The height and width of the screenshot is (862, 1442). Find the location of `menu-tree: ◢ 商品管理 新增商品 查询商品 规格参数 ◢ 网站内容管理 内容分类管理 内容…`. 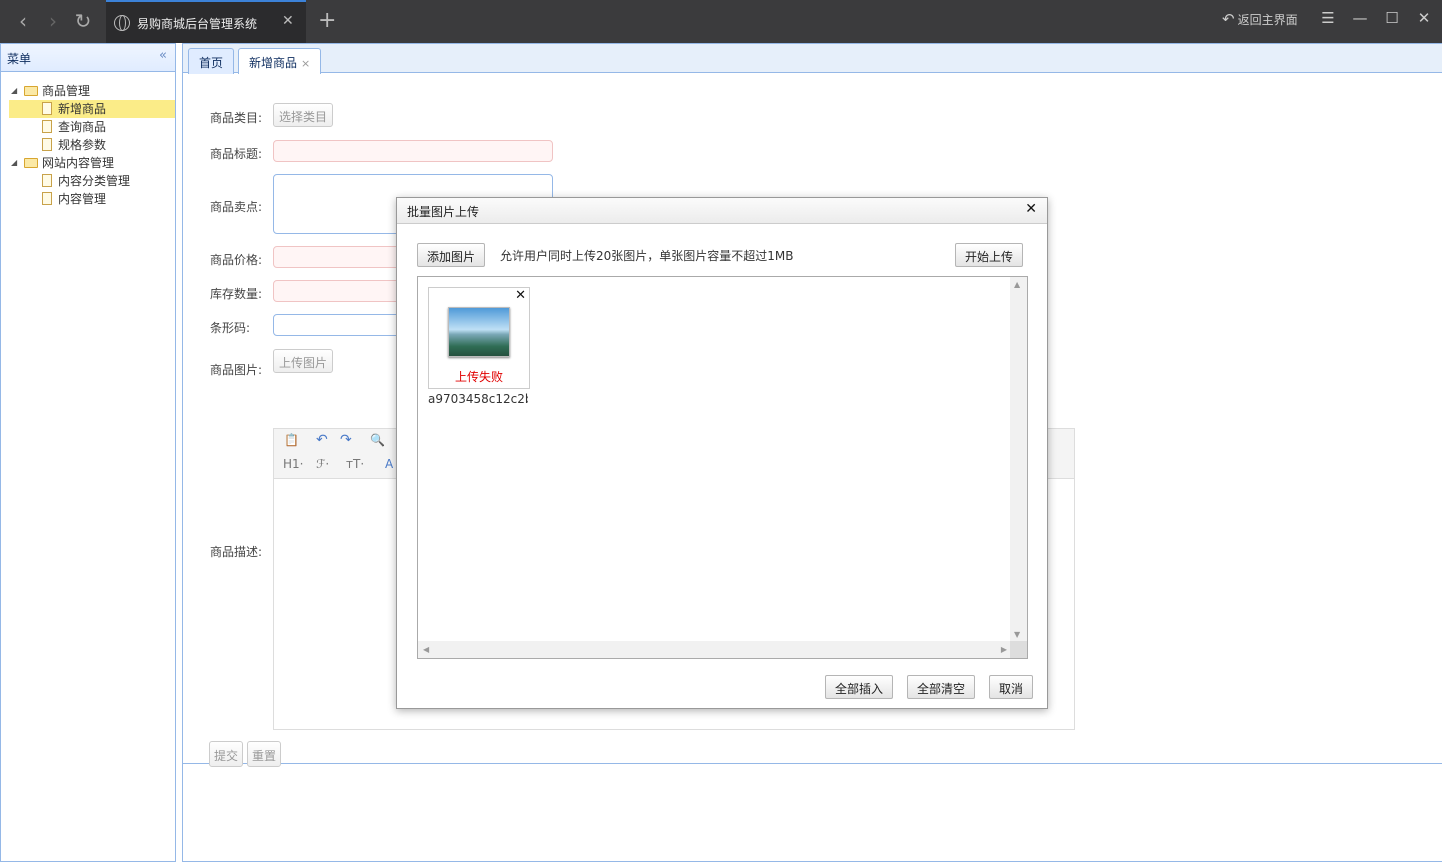

menu-tree: ◢ 商品管理 新增商品 查询商品 规格参数 ◢ 网站内容管理 内容分类管理 内容… is located at coordinates (88, 140).